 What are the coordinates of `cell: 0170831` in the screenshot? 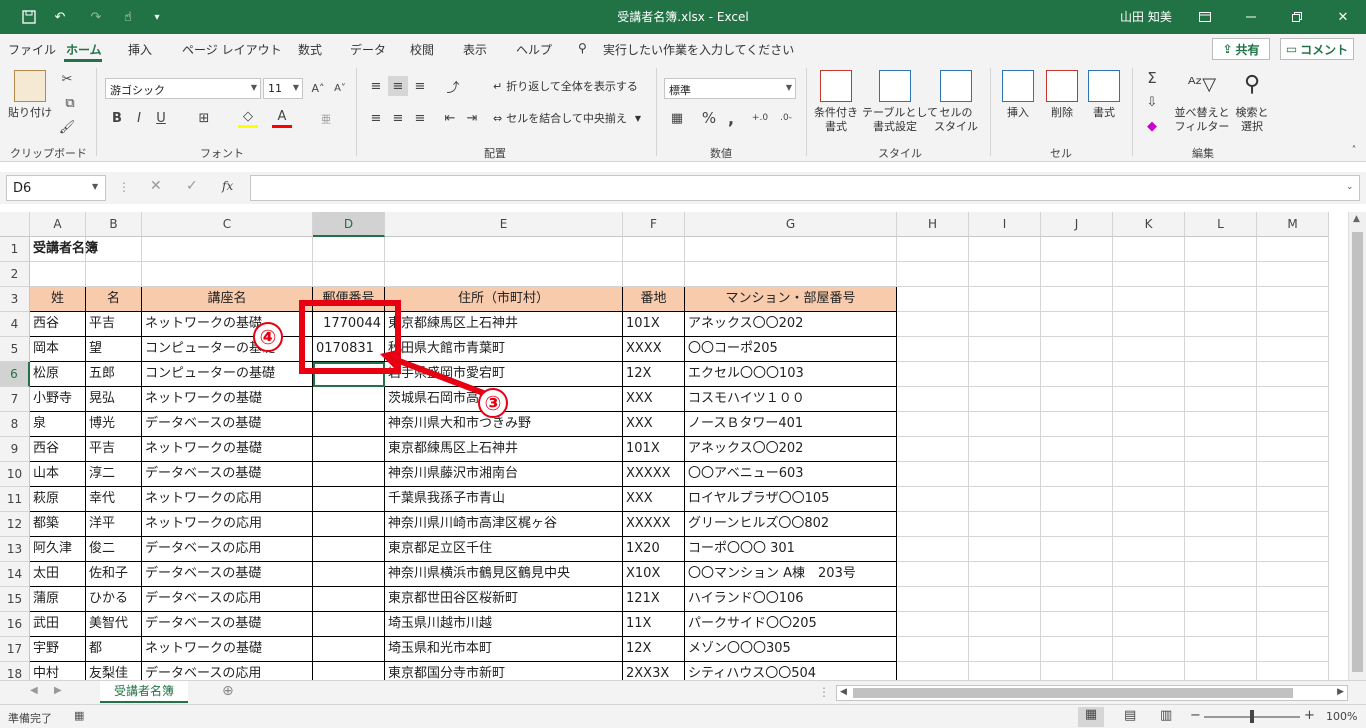 It's located at (349, 349).